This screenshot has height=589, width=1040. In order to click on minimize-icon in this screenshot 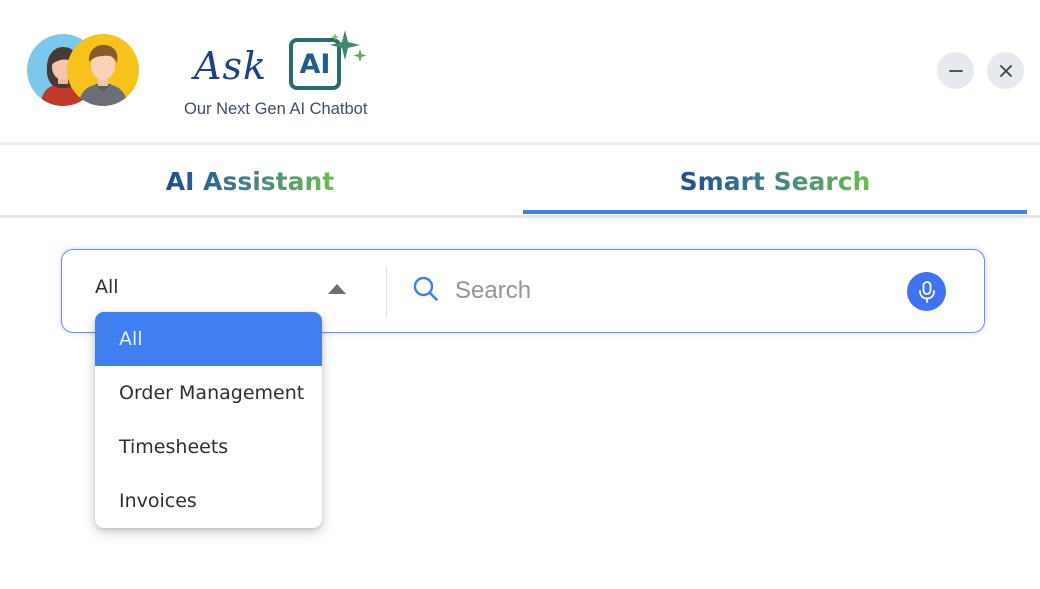, I will do `click(955, 70)`.